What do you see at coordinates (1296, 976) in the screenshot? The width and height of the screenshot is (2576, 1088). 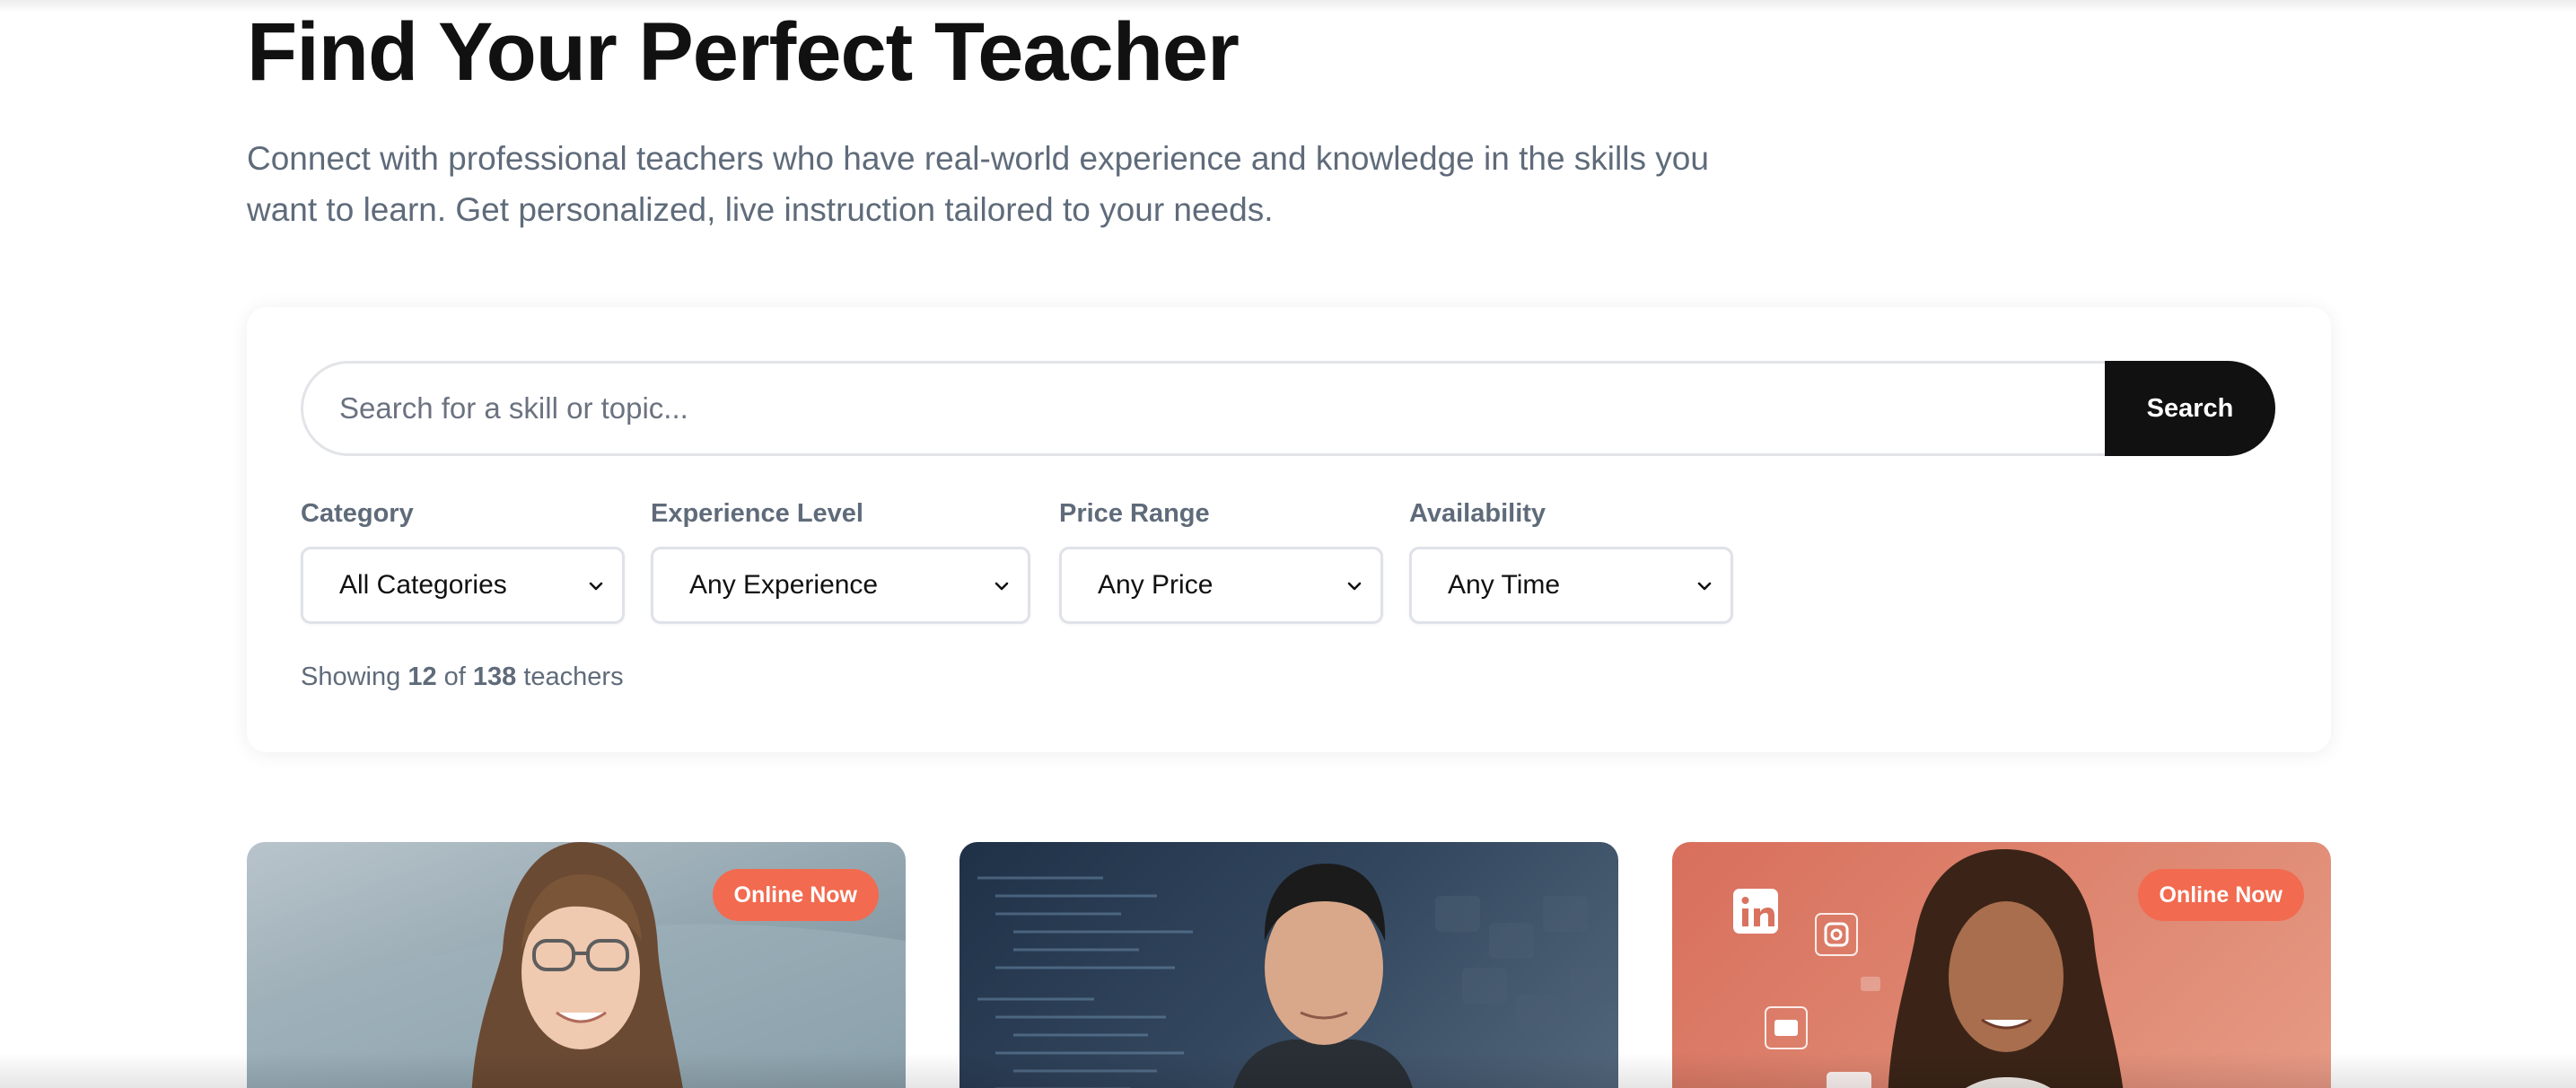 I see `teacher-photo` at bounding box center [1296, 976].